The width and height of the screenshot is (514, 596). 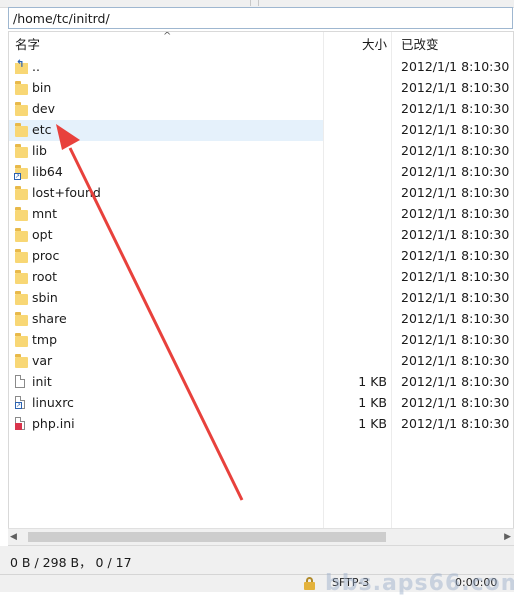 What do you see at coordinates (42, 381) in the screenshot?
I see `file-name: init` at bounding box center [42, 381].